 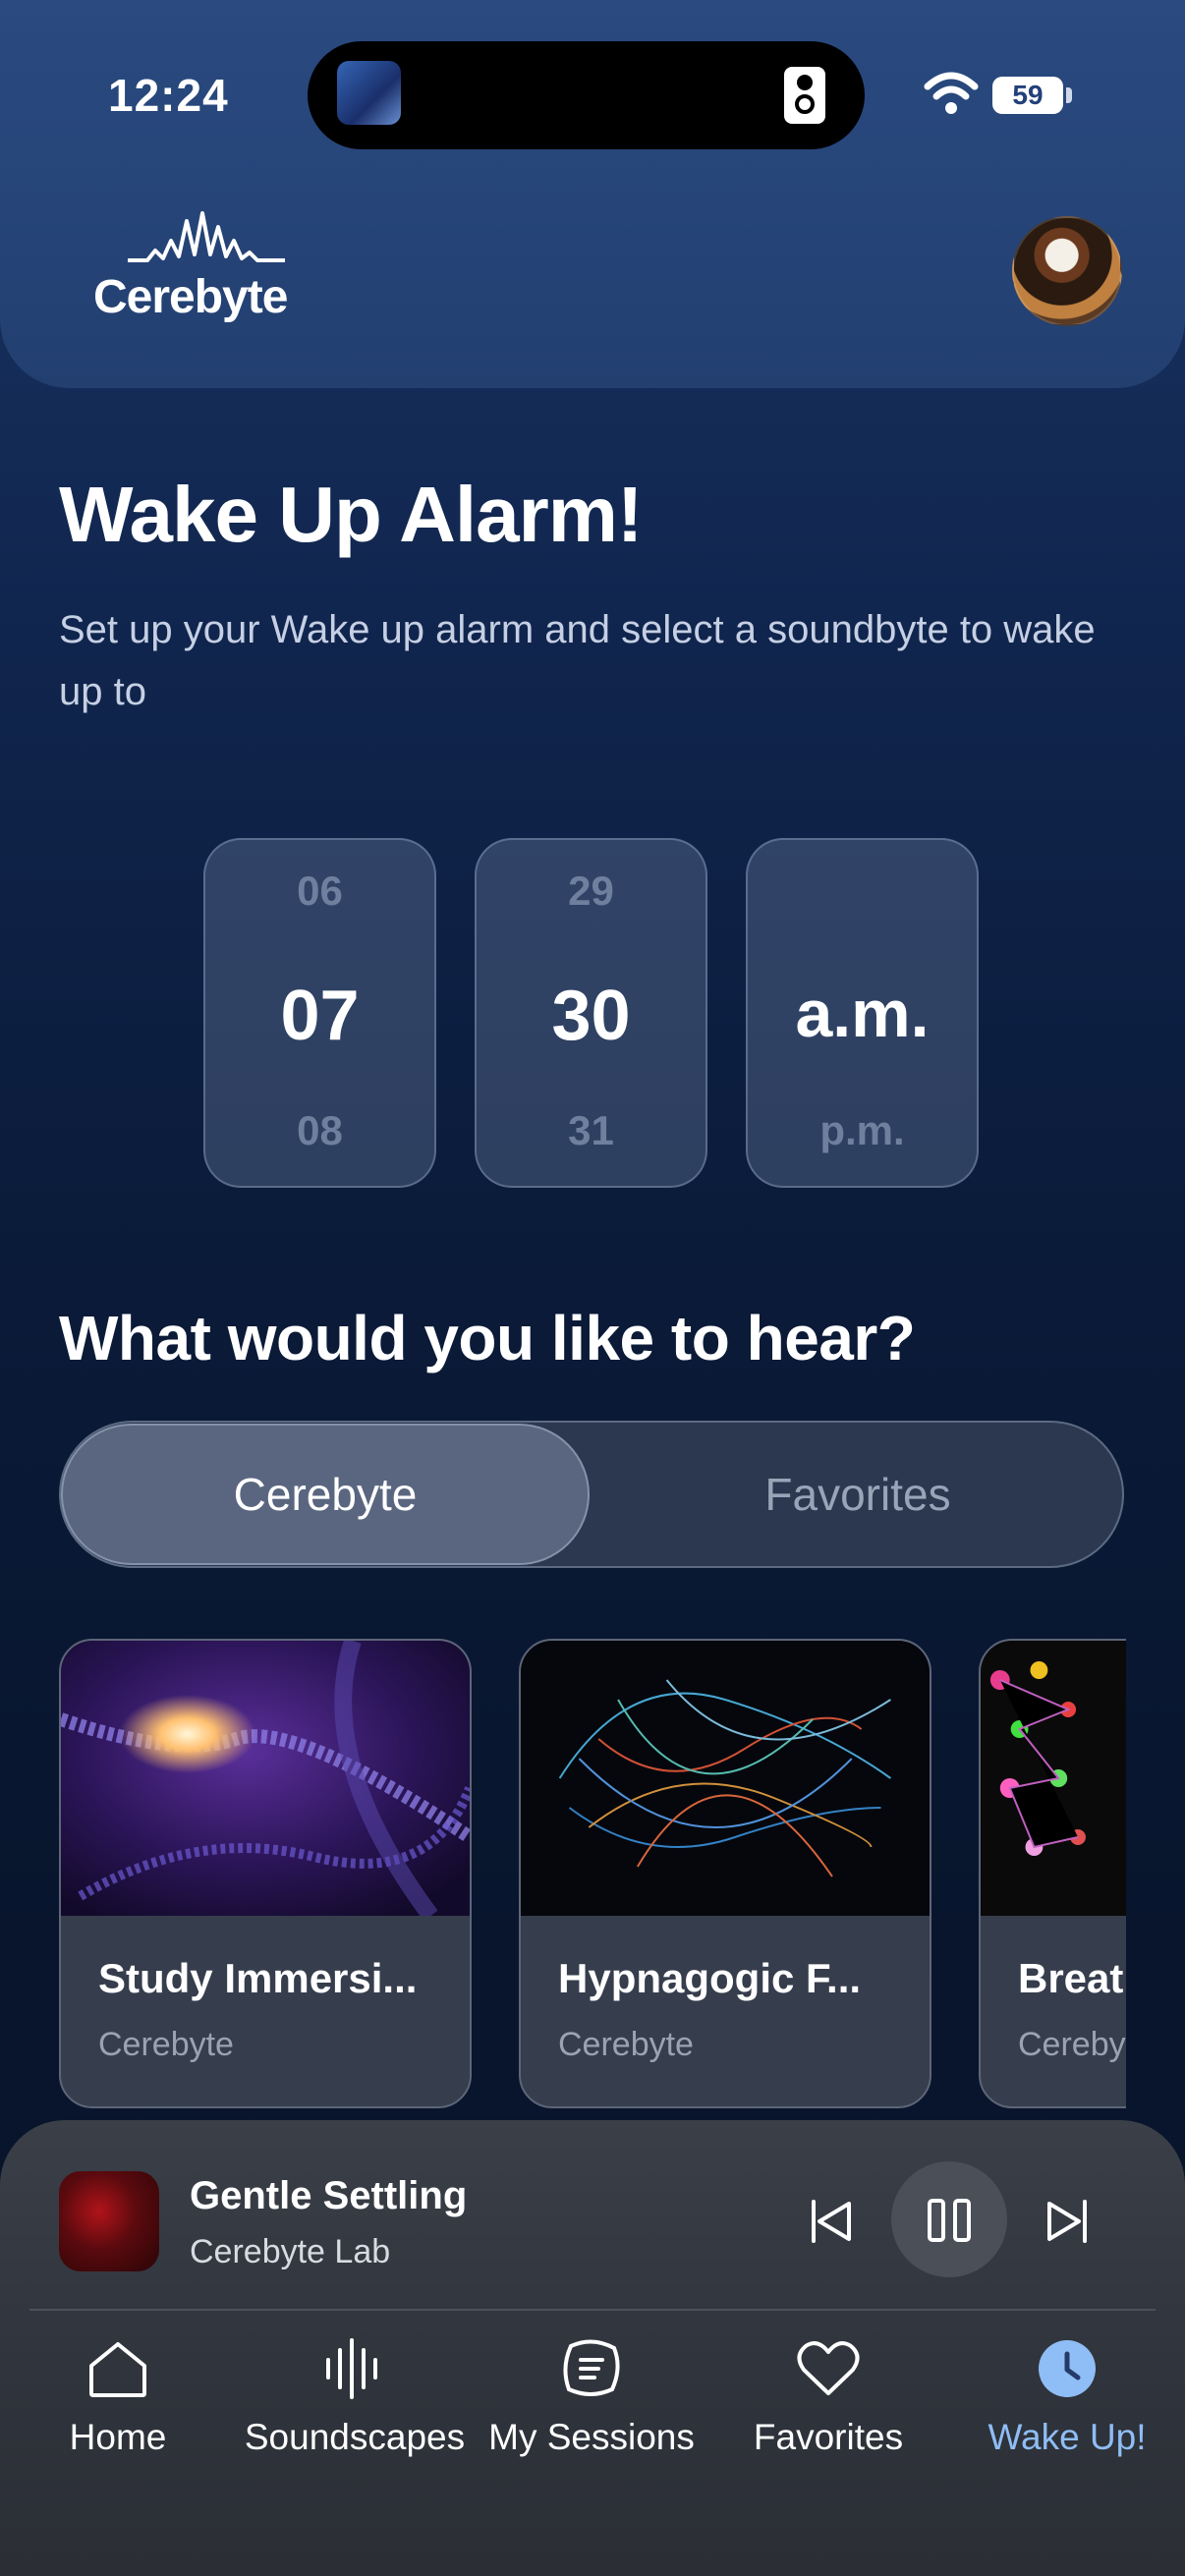 What do you see at coordinates (320, 1016) in the screenshot?
I see `hour-current: 07` at bounding box center [320, 1016].